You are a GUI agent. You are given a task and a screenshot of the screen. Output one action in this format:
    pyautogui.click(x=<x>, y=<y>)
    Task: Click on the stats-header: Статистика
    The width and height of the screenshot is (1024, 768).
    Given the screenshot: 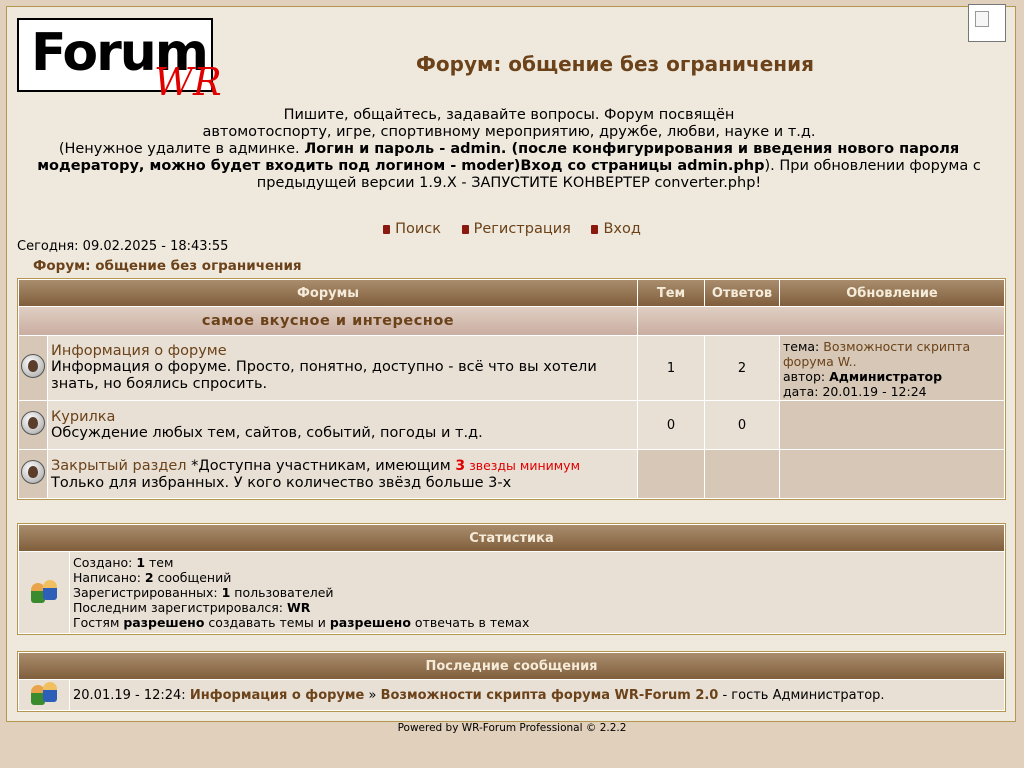 What is the action you would take?
    pyautogui.click(x=511, y=538)
    